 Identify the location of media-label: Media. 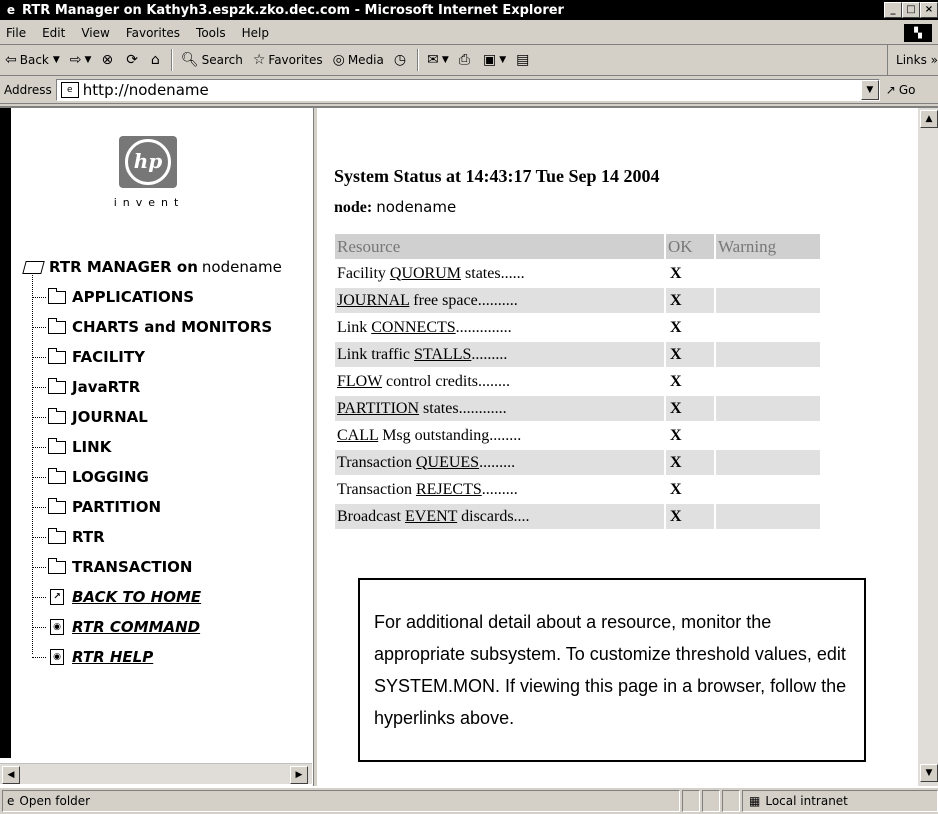
(365, 60).